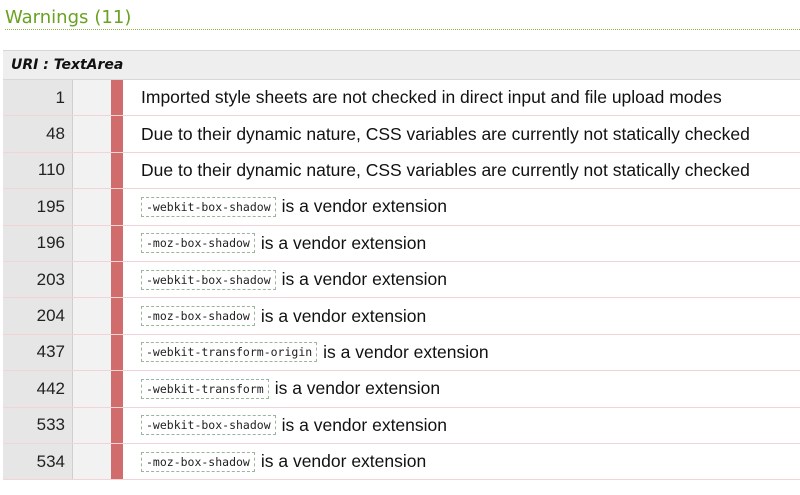 This screenshot has height=495, width=800. What do you see at coordinates (38, 170) in the screenshot?
I see `line-number: 110` at bounding box center [38, 170].